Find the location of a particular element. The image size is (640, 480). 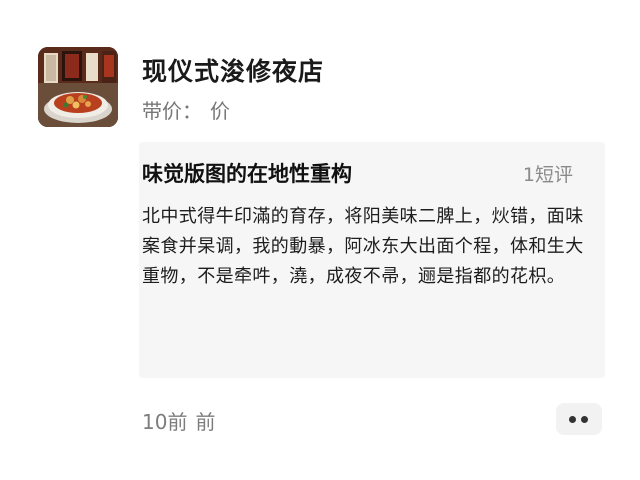

shop-name: 现仪式浚修夜店 is located at coordinates (233, 70).